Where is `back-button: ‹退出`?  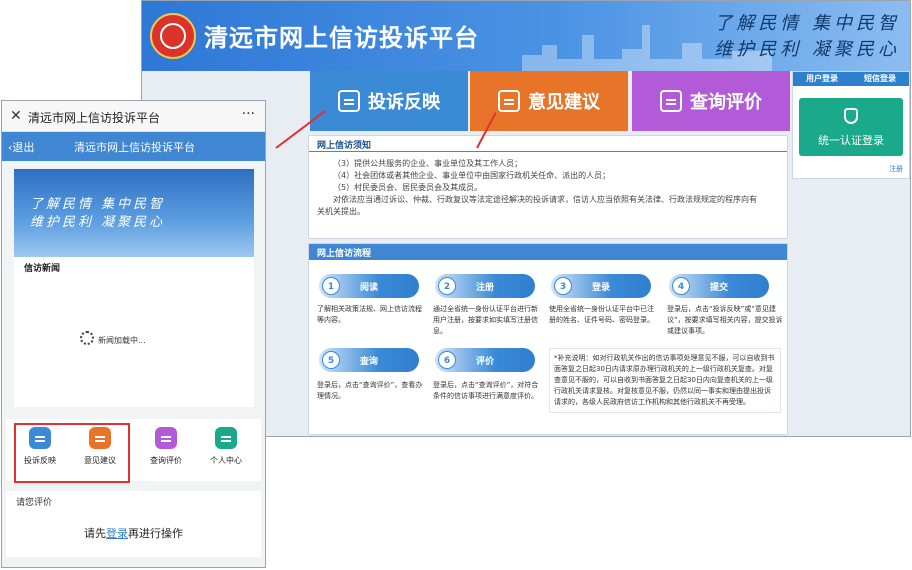 back-button: ‹退出 is located at coordinates (21, 147).